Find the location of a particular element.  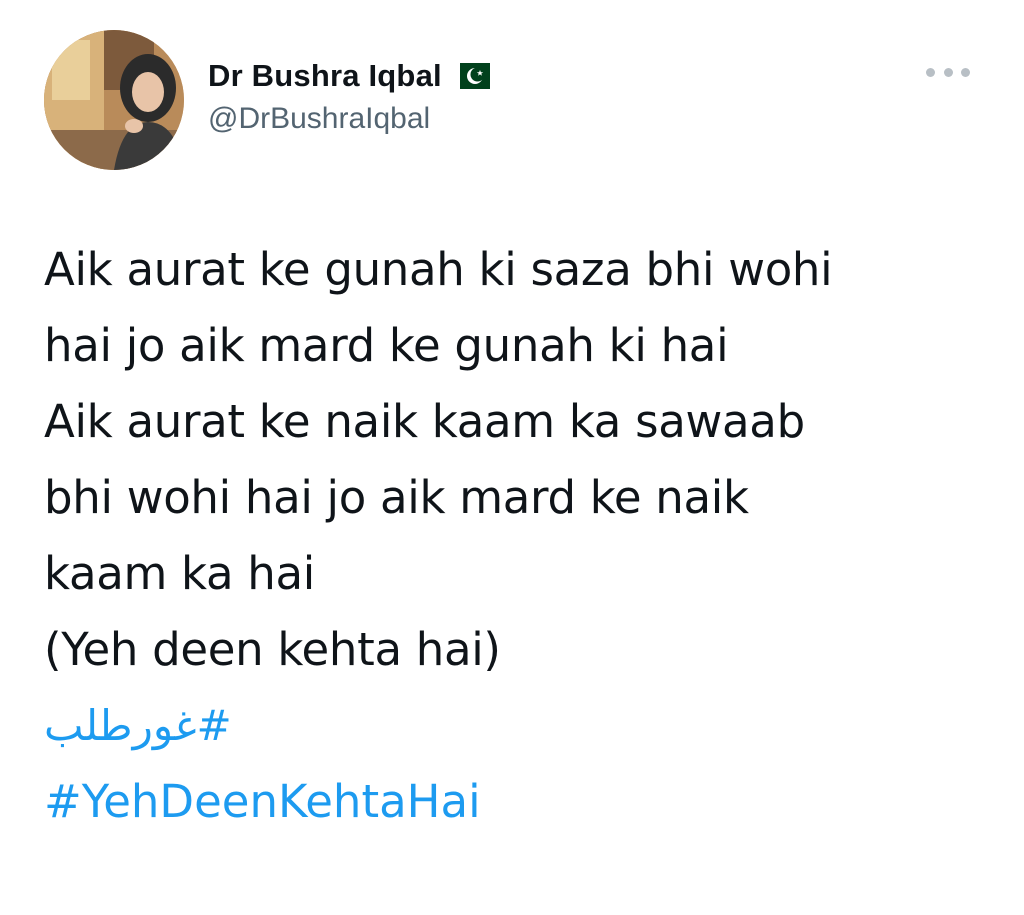

author-handle: @DrBushraIqbal is located at coordinates (349, 119).